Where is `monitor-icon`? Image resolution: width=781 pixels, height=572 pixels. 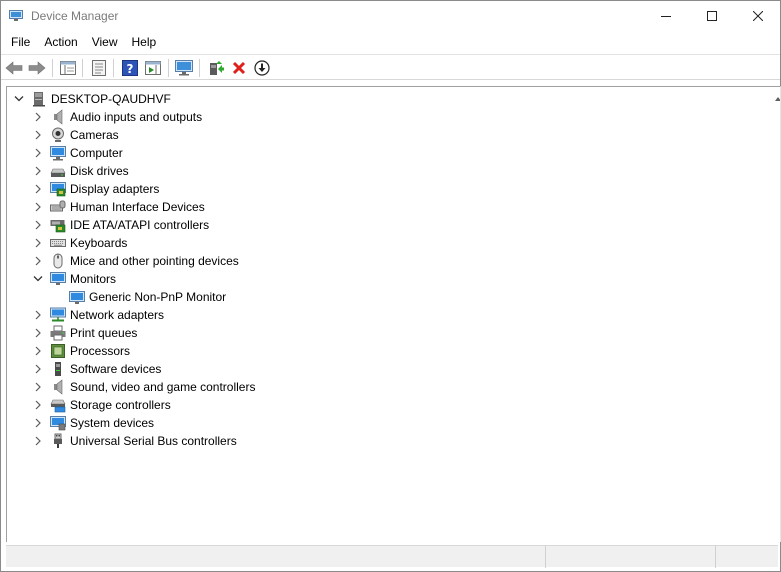 monitor-icon is located at coordinates (58, 279).